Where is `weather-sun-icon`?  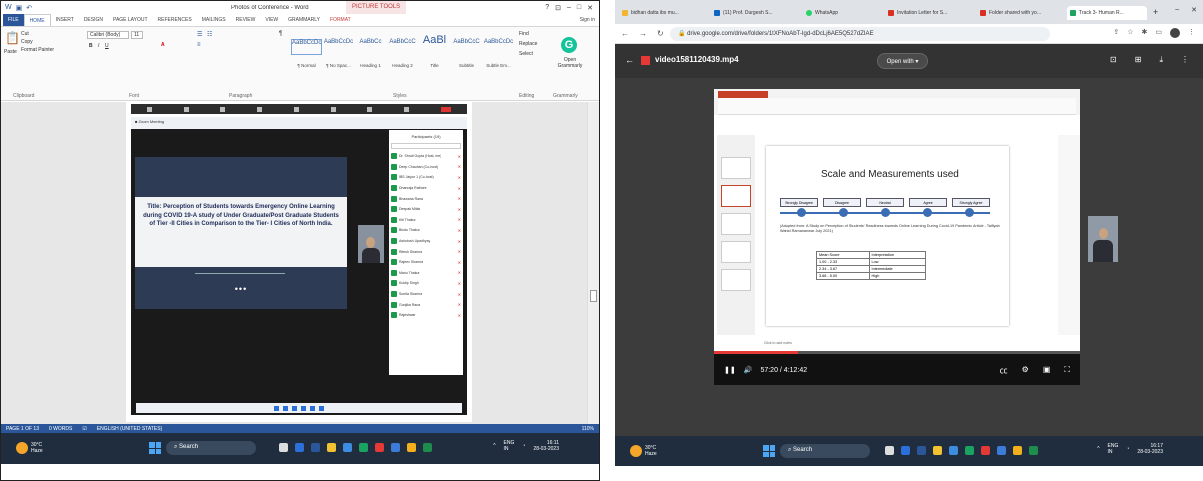 weather-sun-icon is located at coordinates (22, 448).